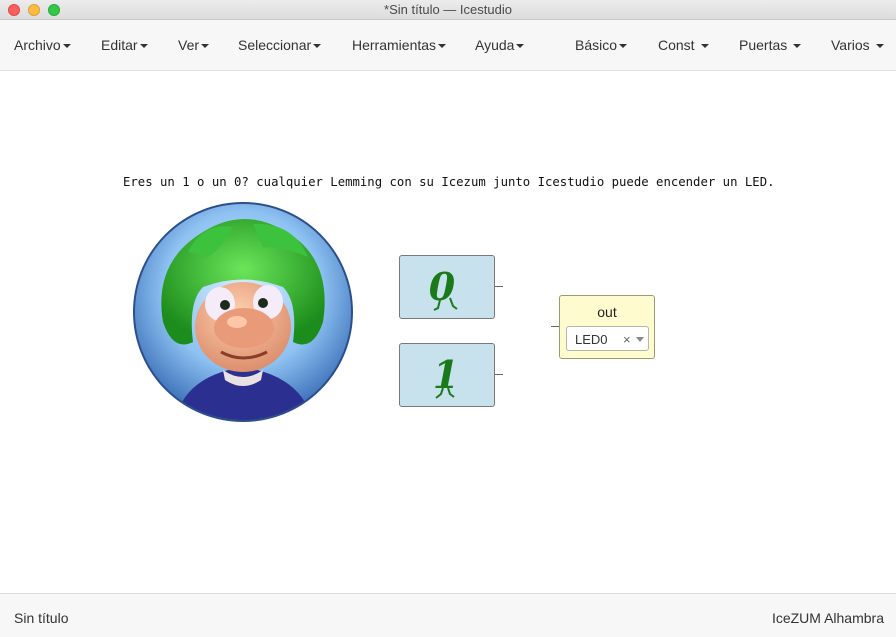 The height and width of the screenshot is (637, 896). Describe the element at coordinates (828, 618) in the screenshot. I see `board-name: IceZUM Alhambra` at that location.